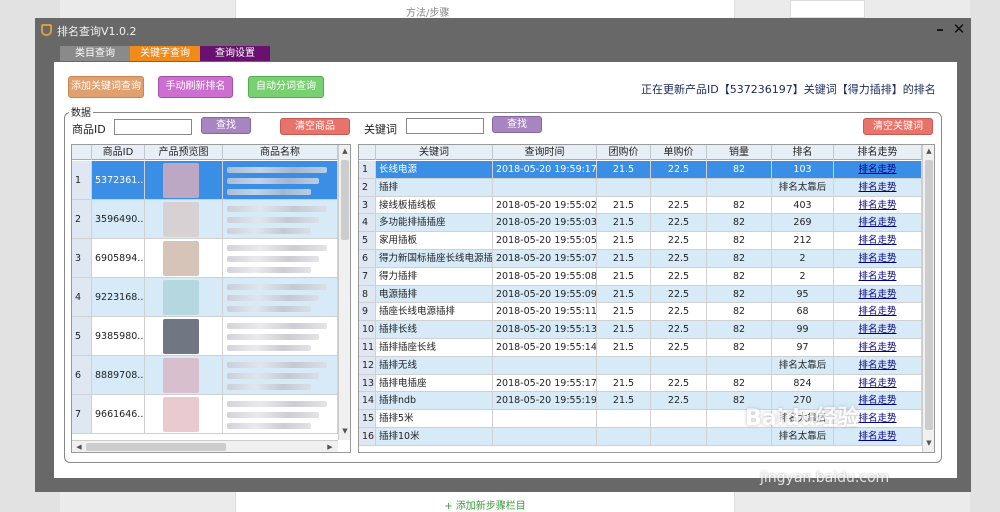 The height and width of the screenshot is (512, 1000). Describe the element at coordinates (640, 187) in the screenshot. I see `keyword-row: 2 插排 排名太靠后 排名走势` at that location.